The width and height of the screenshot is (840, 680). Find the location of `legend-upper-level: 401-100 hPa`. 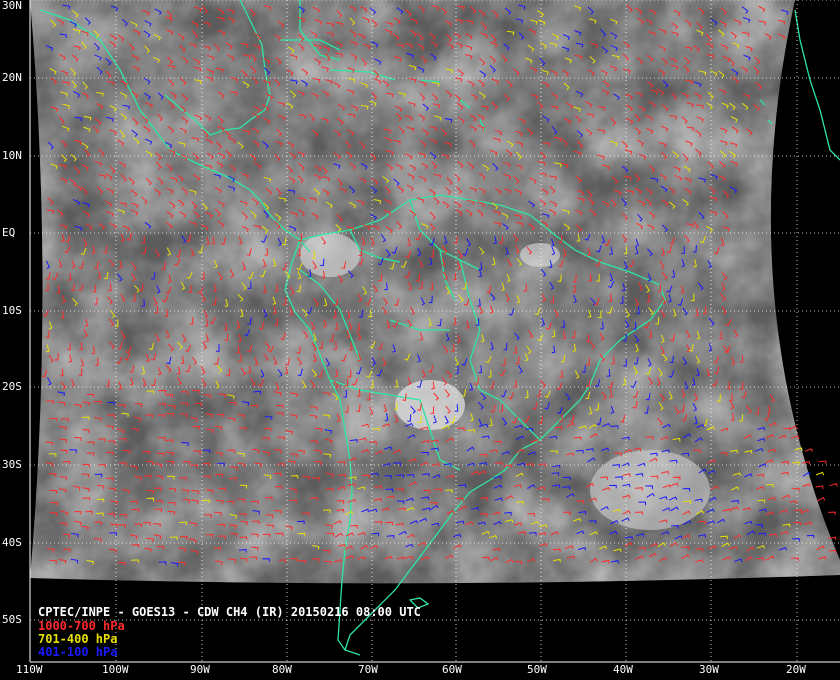

legend-upper-level: 401-100 hPa is located at coordinates (78, 652).